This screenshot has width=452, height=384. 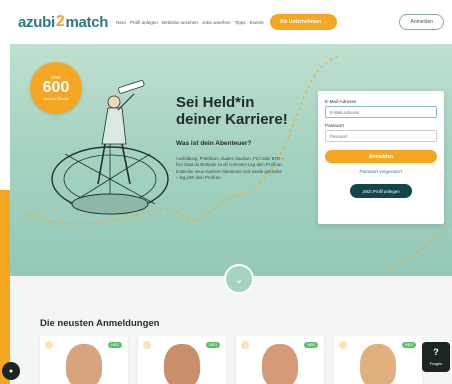 I want to click on badge-suffix: Azubis/ Studis, so click(x=56, y=98).